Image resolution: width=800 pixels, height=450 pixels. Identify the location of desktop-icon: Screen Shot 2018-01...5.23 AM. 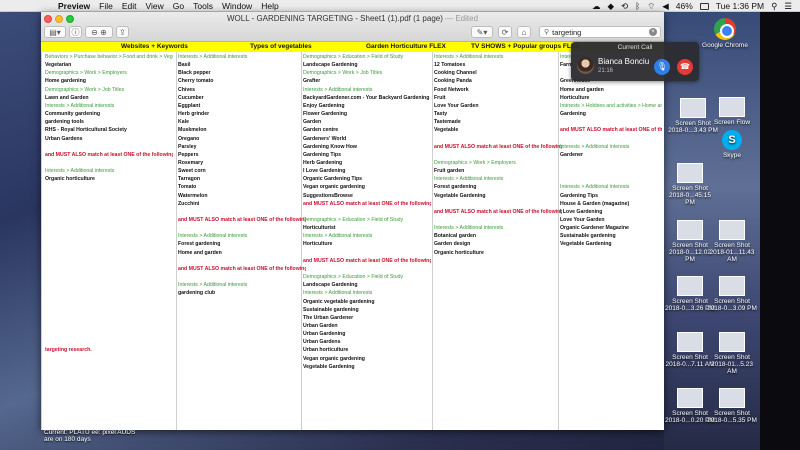
(732, 353).